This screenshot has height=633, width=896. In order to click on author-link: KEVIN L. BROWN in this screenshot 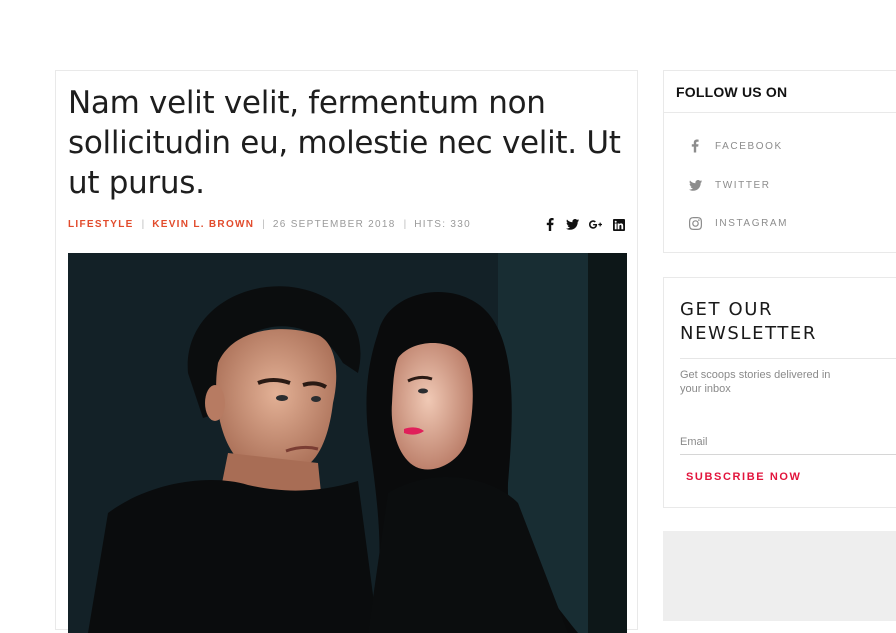, I will do `click(203, 224)`.